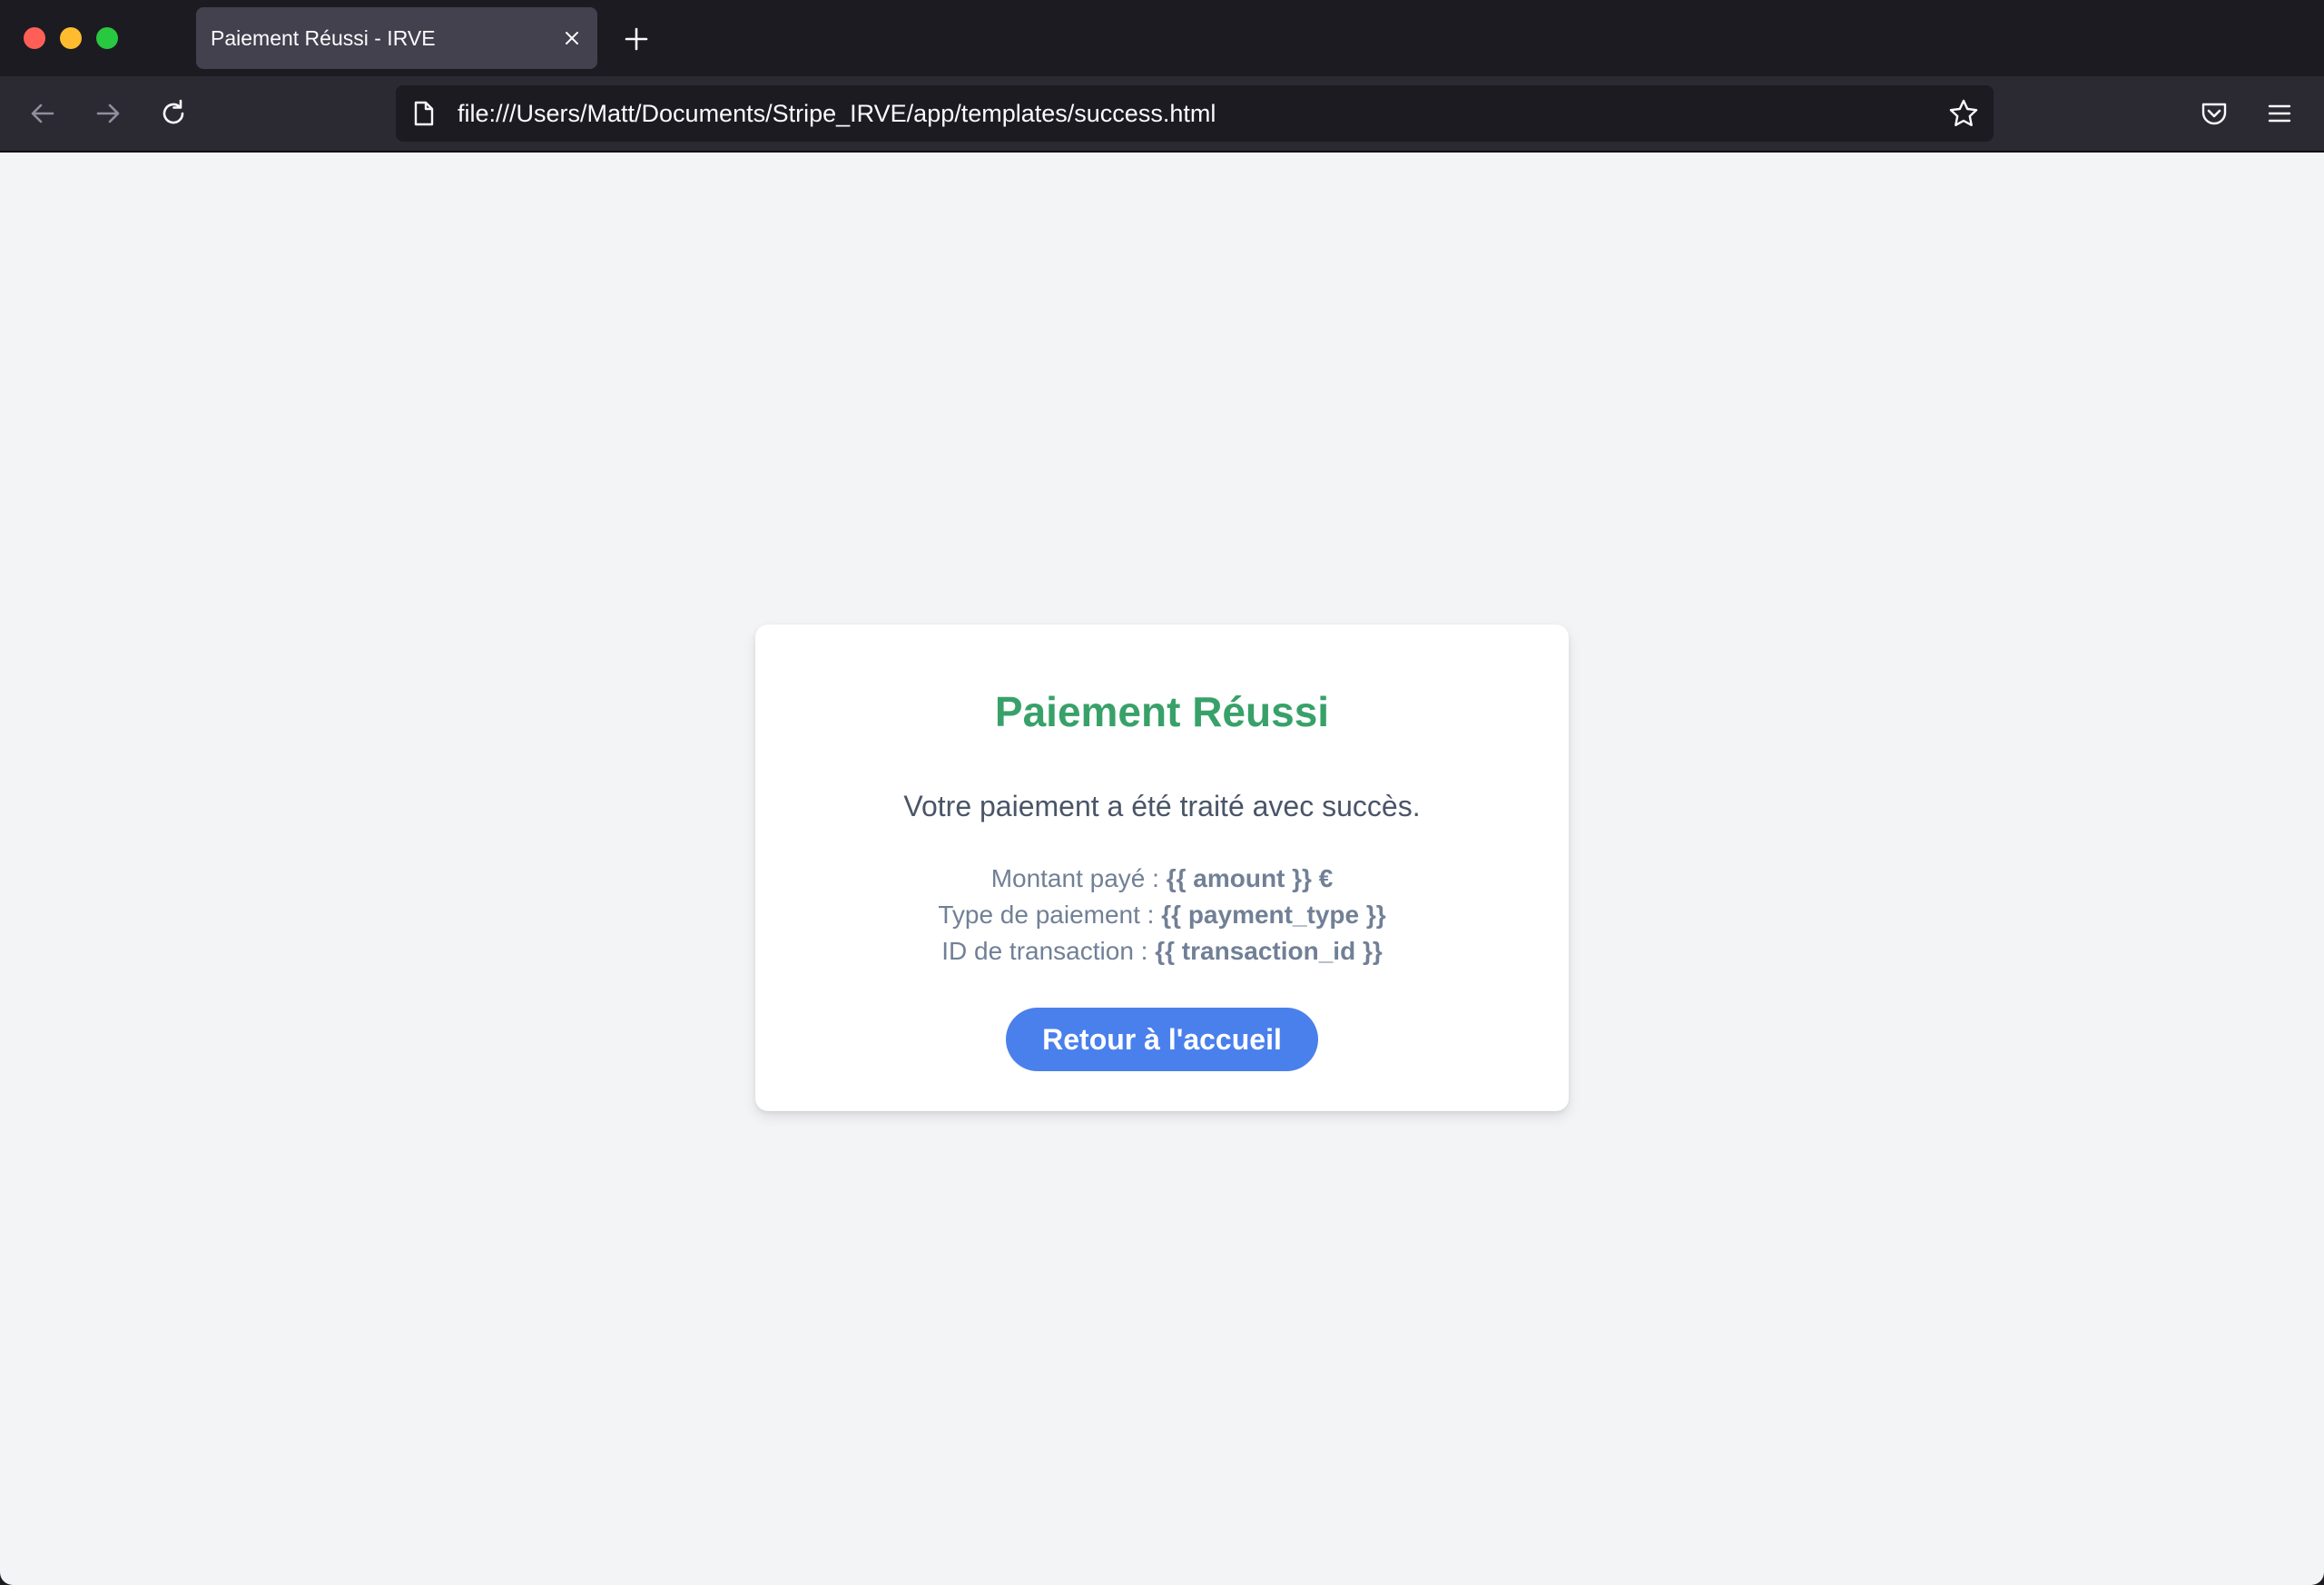 The height and width of the screenshot is (1585, 2324). Describe the element at coordinates (34, 38) in the screenshot. I see `close-window-button` at that location.